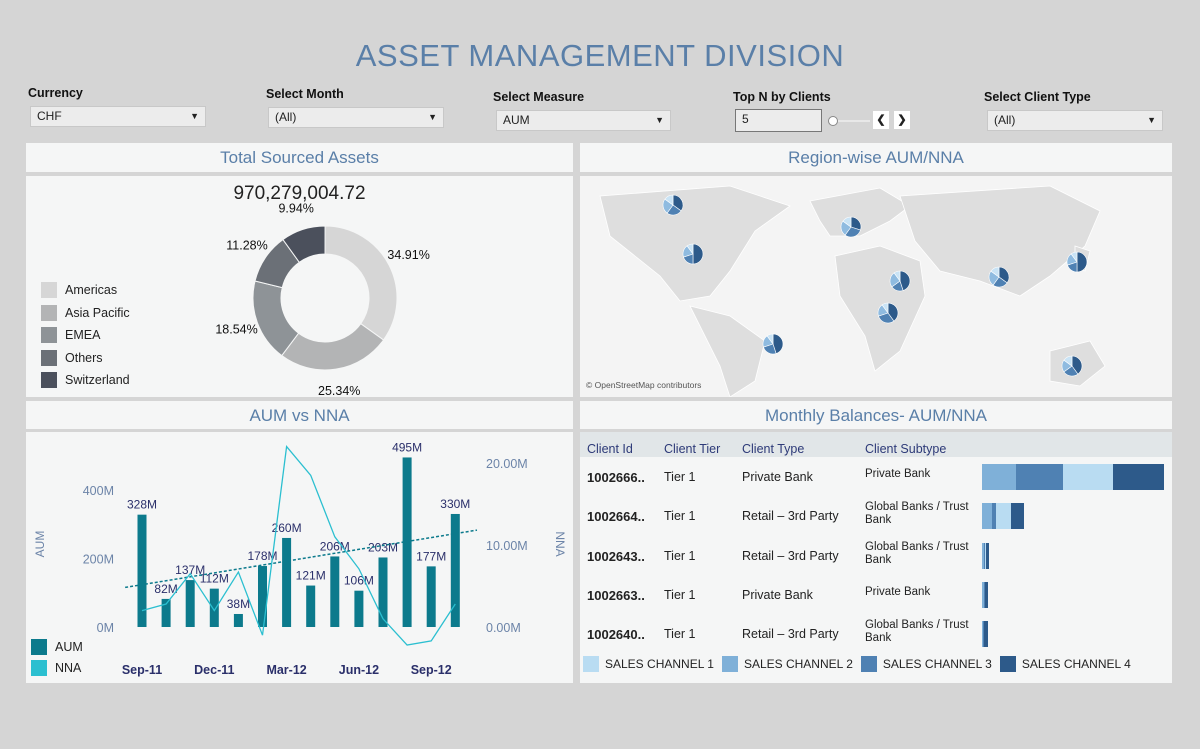 The height and width of the screenshot is (749, 1200). Describe the element at coordinates (539, 97) in the screenshot. I see `measure-label: Select Measure` at that location.